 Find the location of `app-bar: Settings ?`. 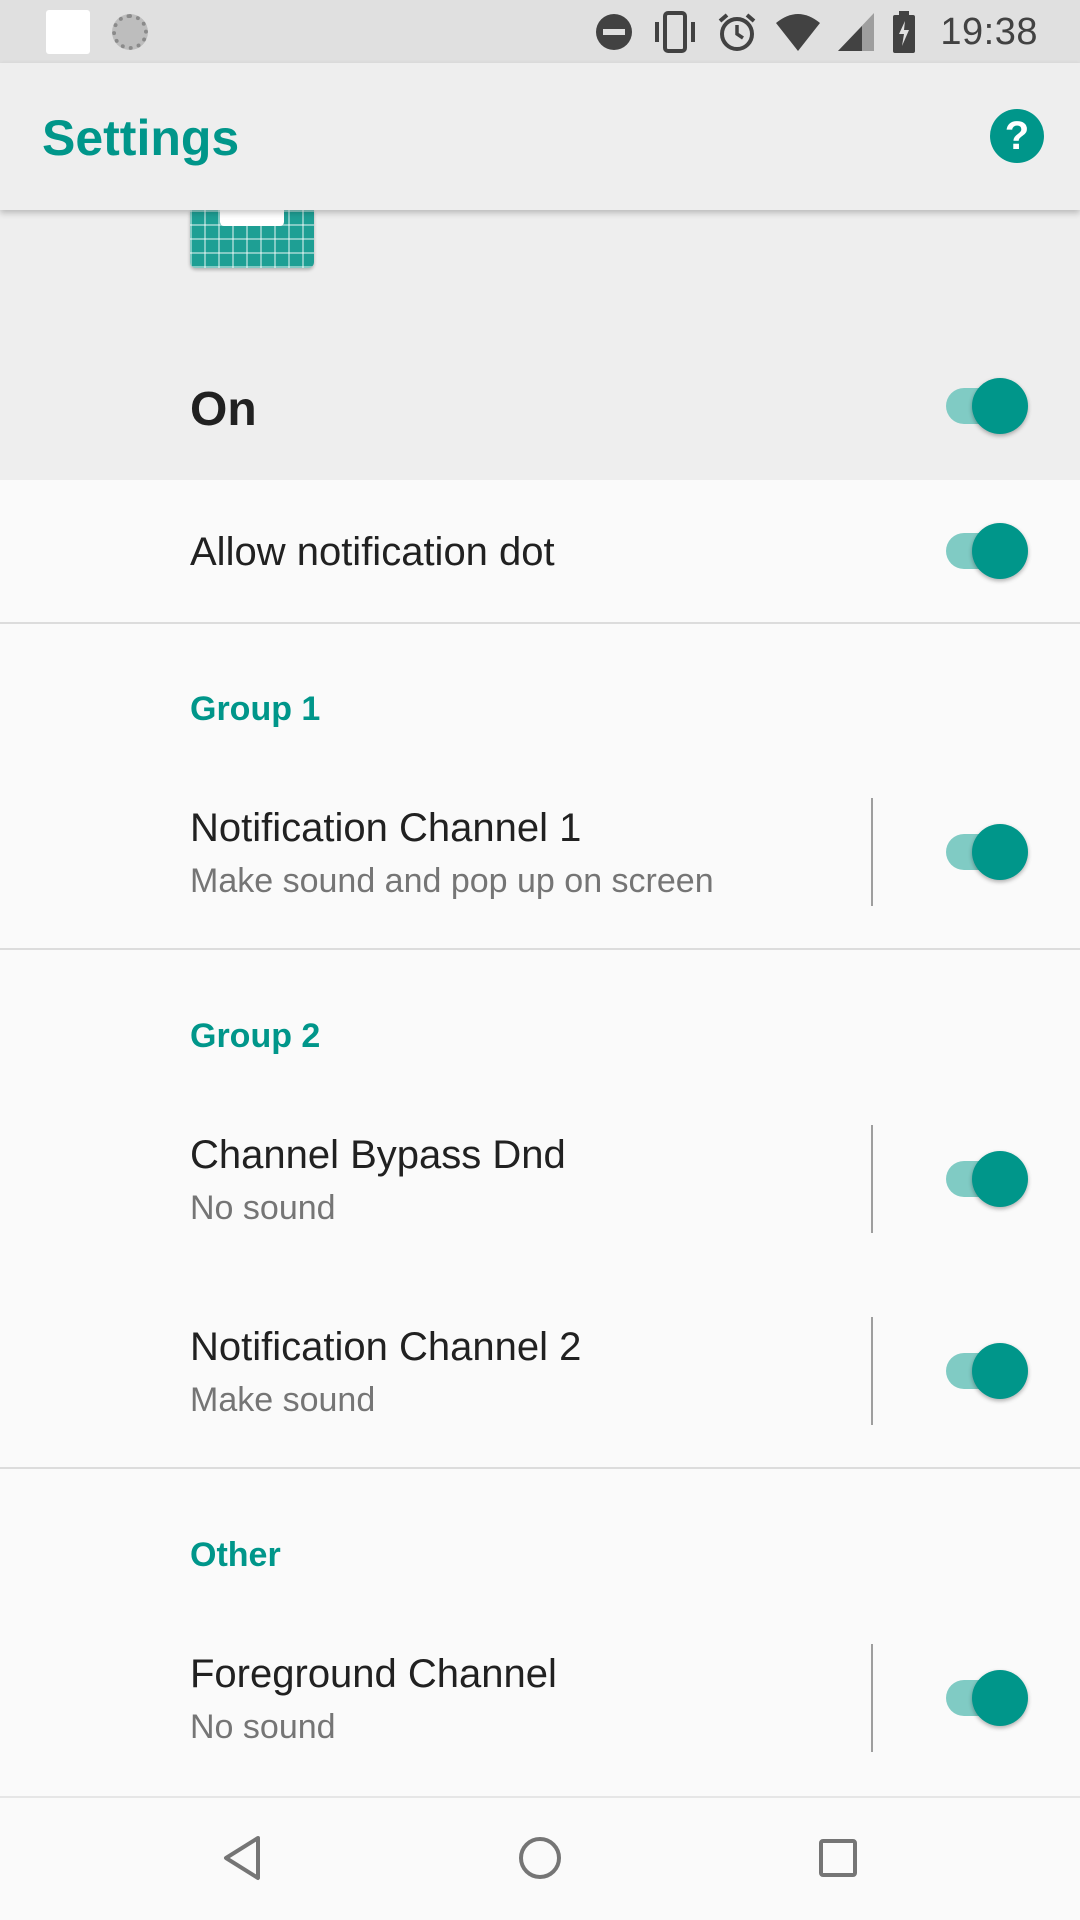

app-bar: Settings ? is located at coordinates (540, 136).